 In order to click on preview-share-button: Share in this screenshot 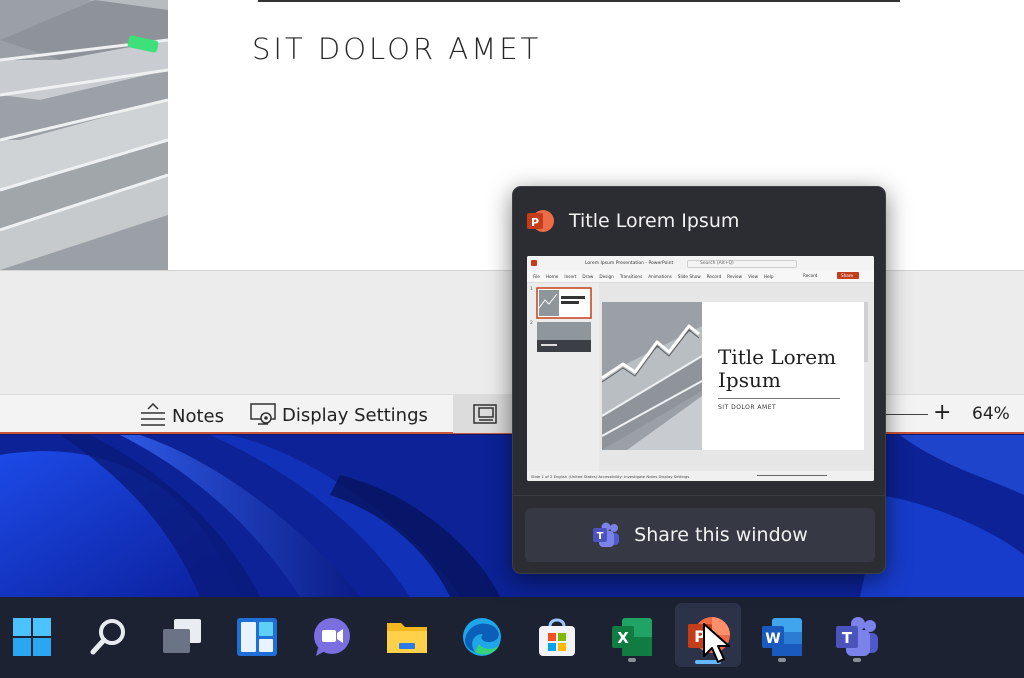, I will do `click(847, 275)`.